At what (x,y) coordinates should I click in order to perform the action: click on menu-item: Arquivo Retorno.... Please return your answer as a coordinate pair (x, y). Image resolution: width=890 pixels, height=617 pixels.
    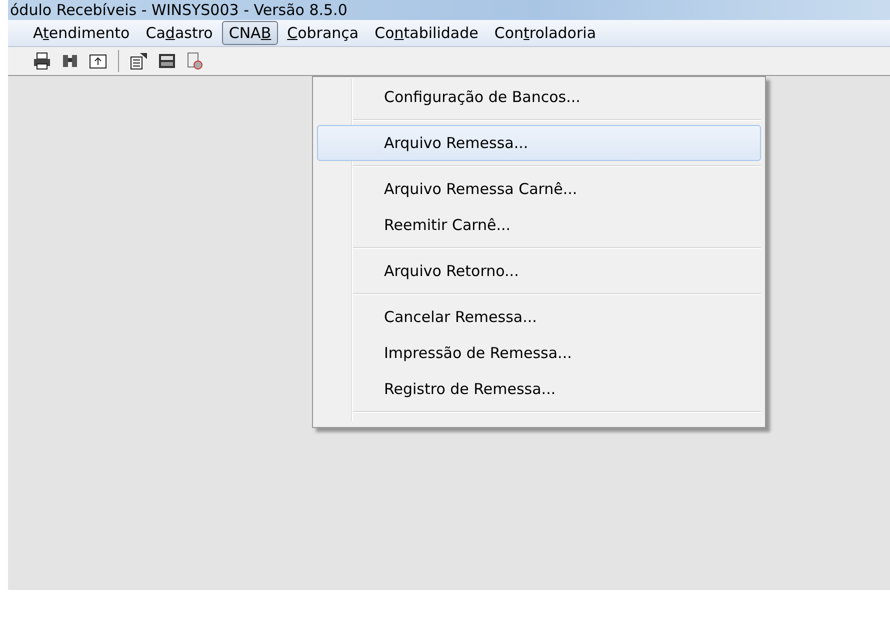
    Looking at the image, I should click on (539, 271).